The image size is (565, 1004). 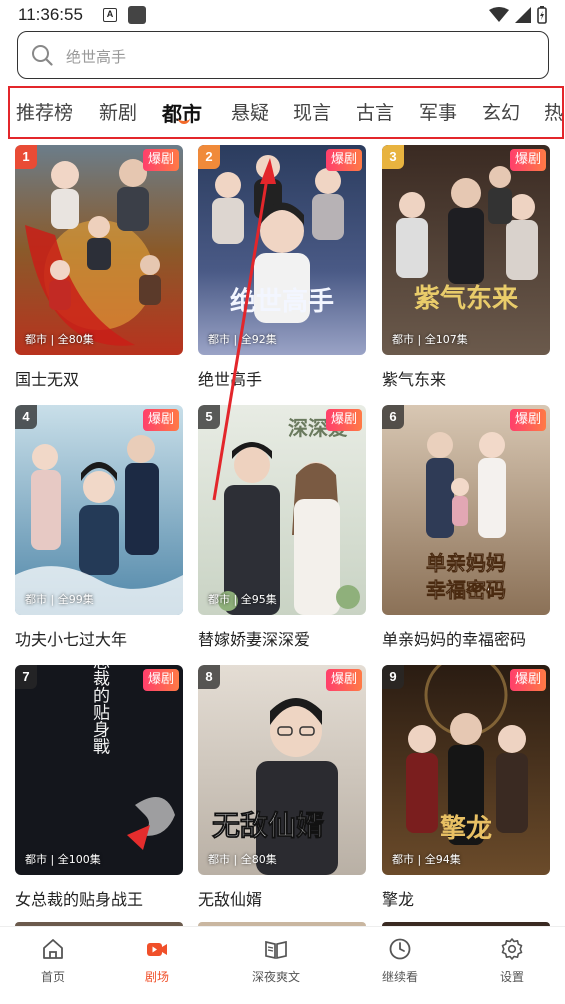 I want to click on drama-cover: 深深爱 5 爆剧 都市 | 全95集, so click(x=282, y=510).